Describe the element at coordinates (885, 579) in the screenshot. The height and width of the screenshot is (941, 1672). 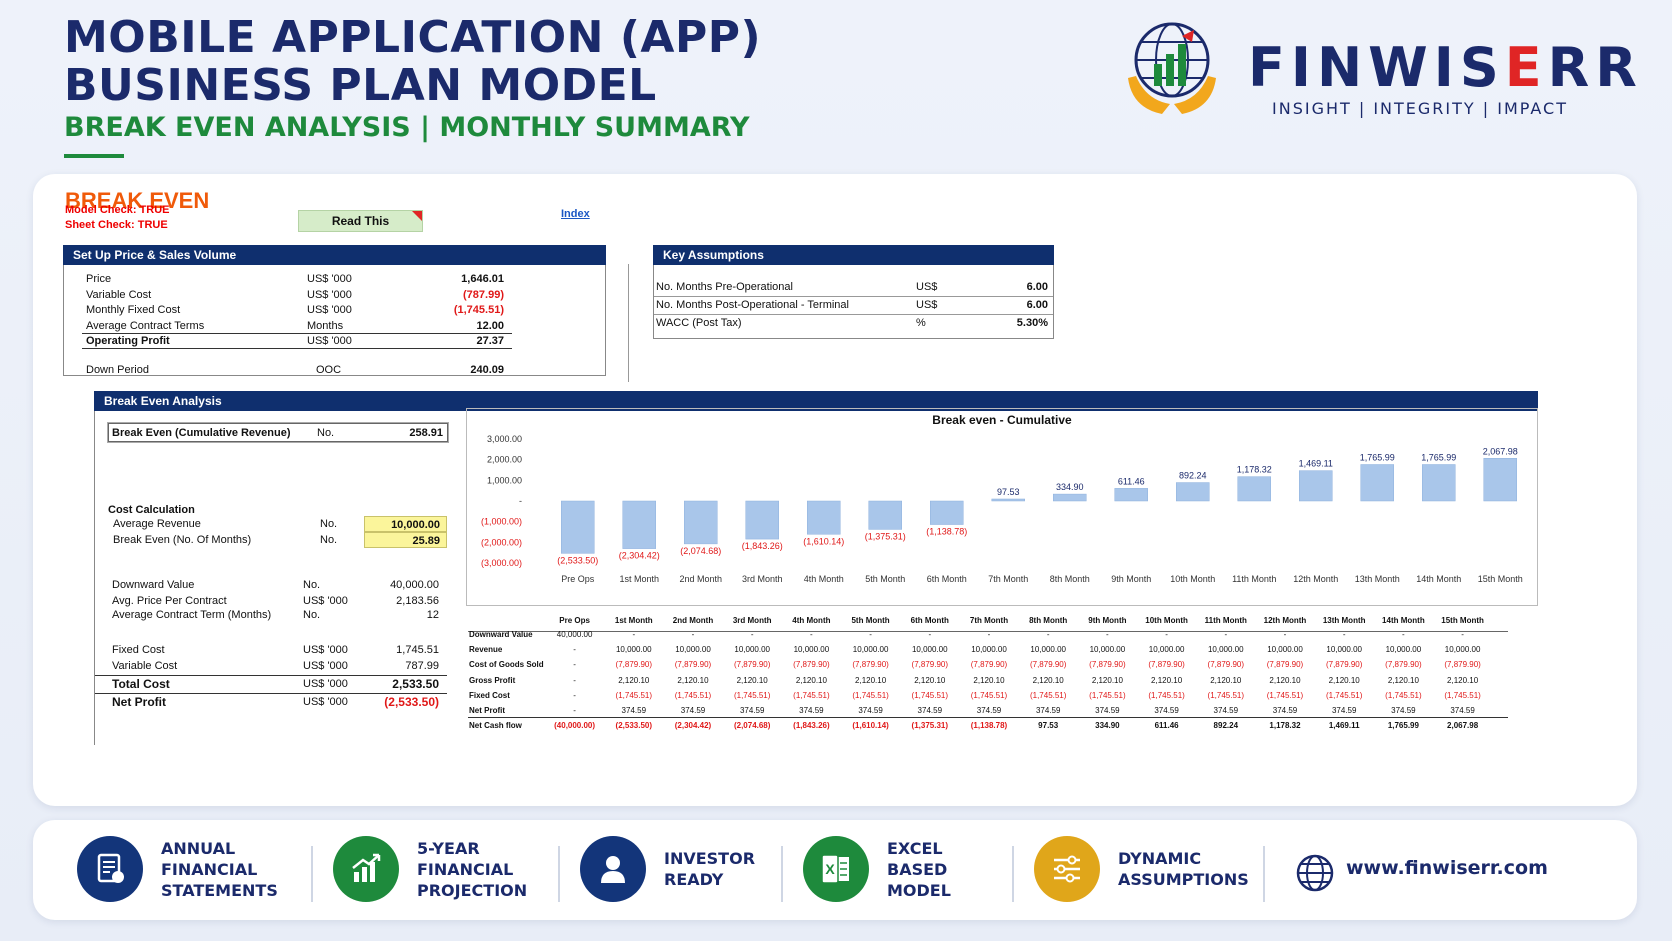
I see `x-category-label: 5th Month` at that location.